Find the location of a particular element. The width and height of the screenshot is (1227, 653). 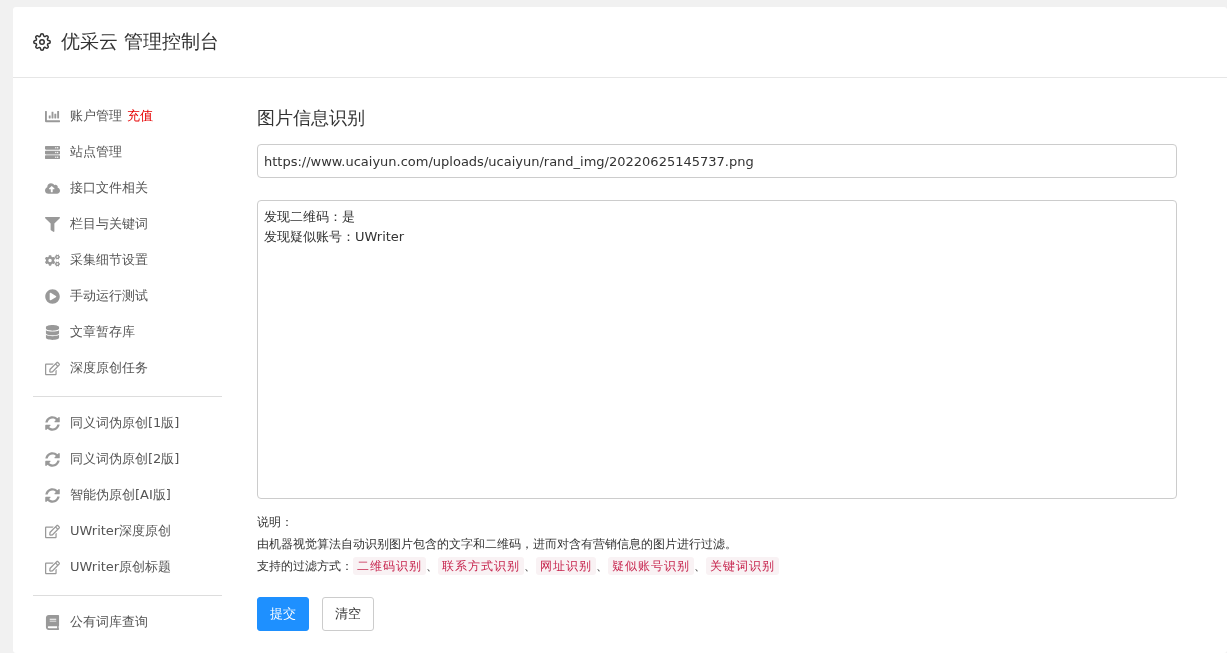

sidebar-item: 账户管理 充值 is located at coordinates (127, 116).